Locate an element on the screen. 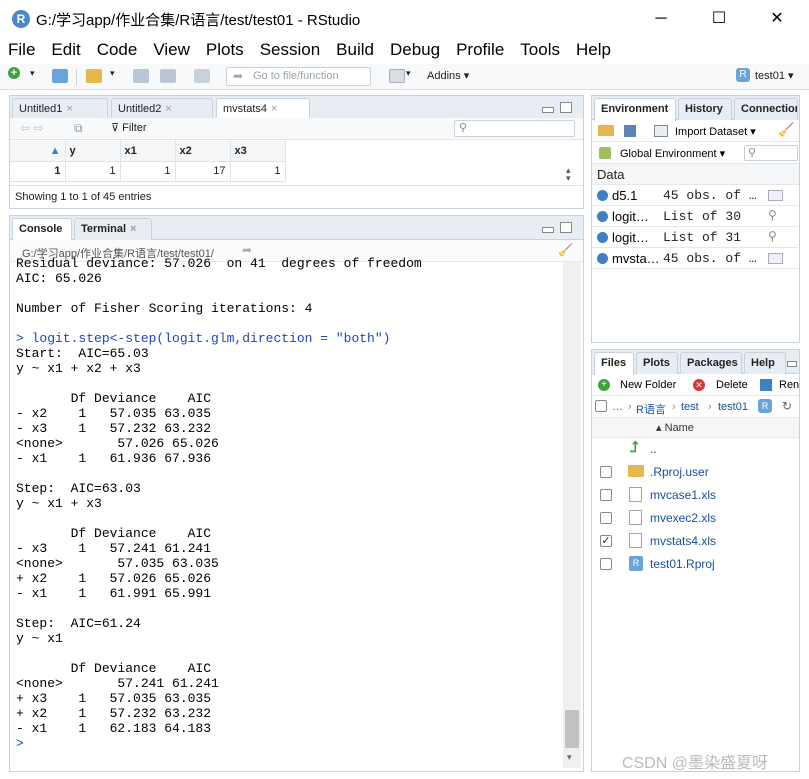  menu-session: Session is located at coordinates (290, 52).